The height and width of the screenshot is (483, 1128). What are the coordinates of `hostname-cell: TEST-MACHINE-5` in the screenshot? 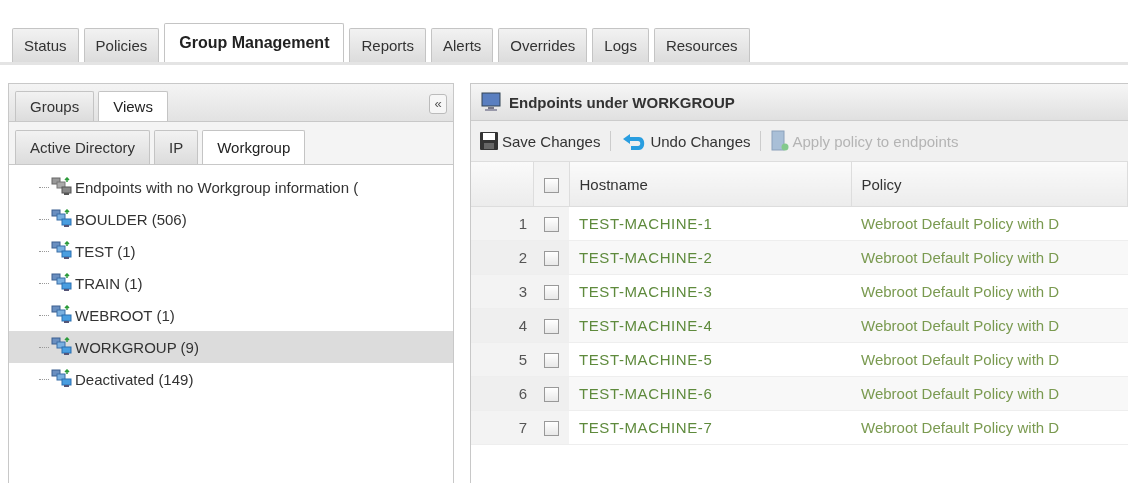 It's located at (710, 359).